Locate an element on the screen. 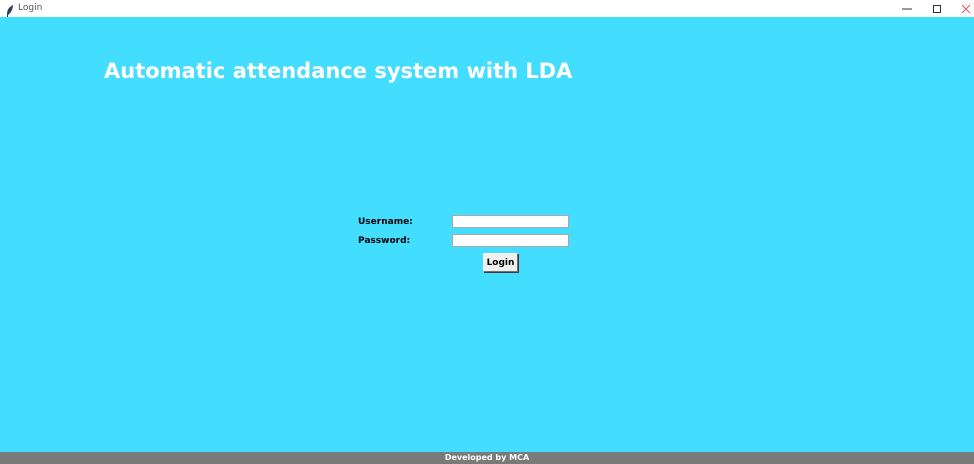 This screenshot has width=974, height=464. footer-bar: Developed by MCA is located at coordinates (487, 458).